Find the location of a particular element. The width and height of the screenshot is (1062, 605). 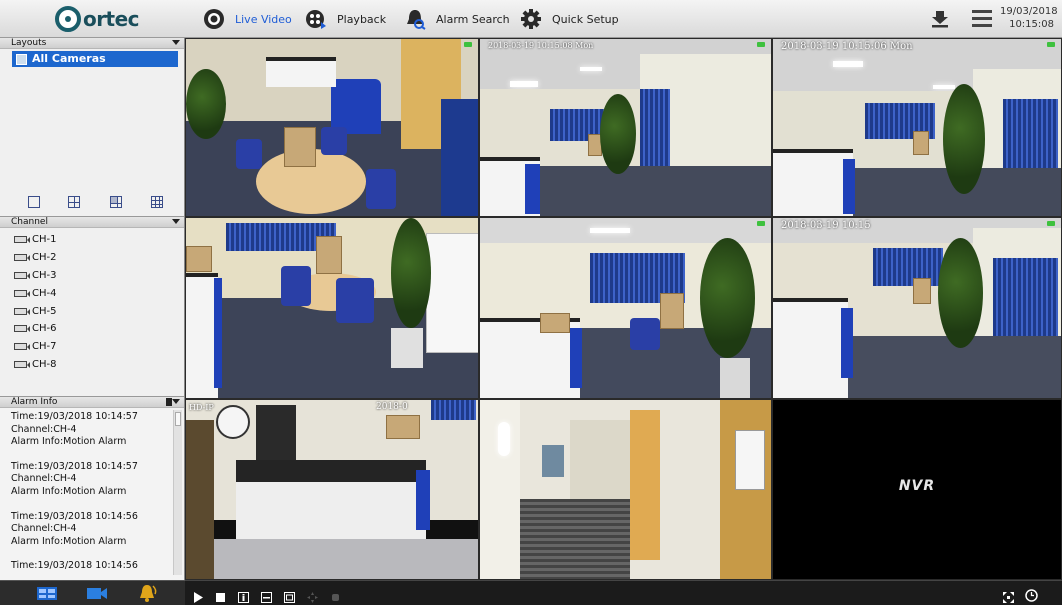

nav-live-video-label: Live Video is located at coordinates (263, 19).